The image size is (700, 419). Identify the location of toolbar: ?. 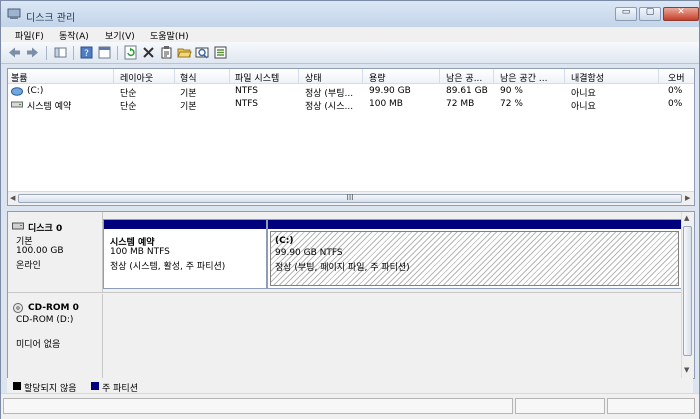
(350, 53).